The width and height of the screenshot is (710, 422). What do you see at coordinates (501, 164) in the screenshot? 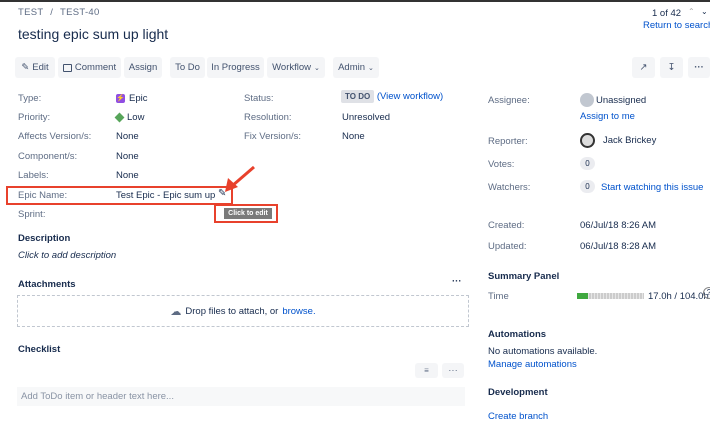
I see `votes-label: Votes:` at bounding box center [501, 164].